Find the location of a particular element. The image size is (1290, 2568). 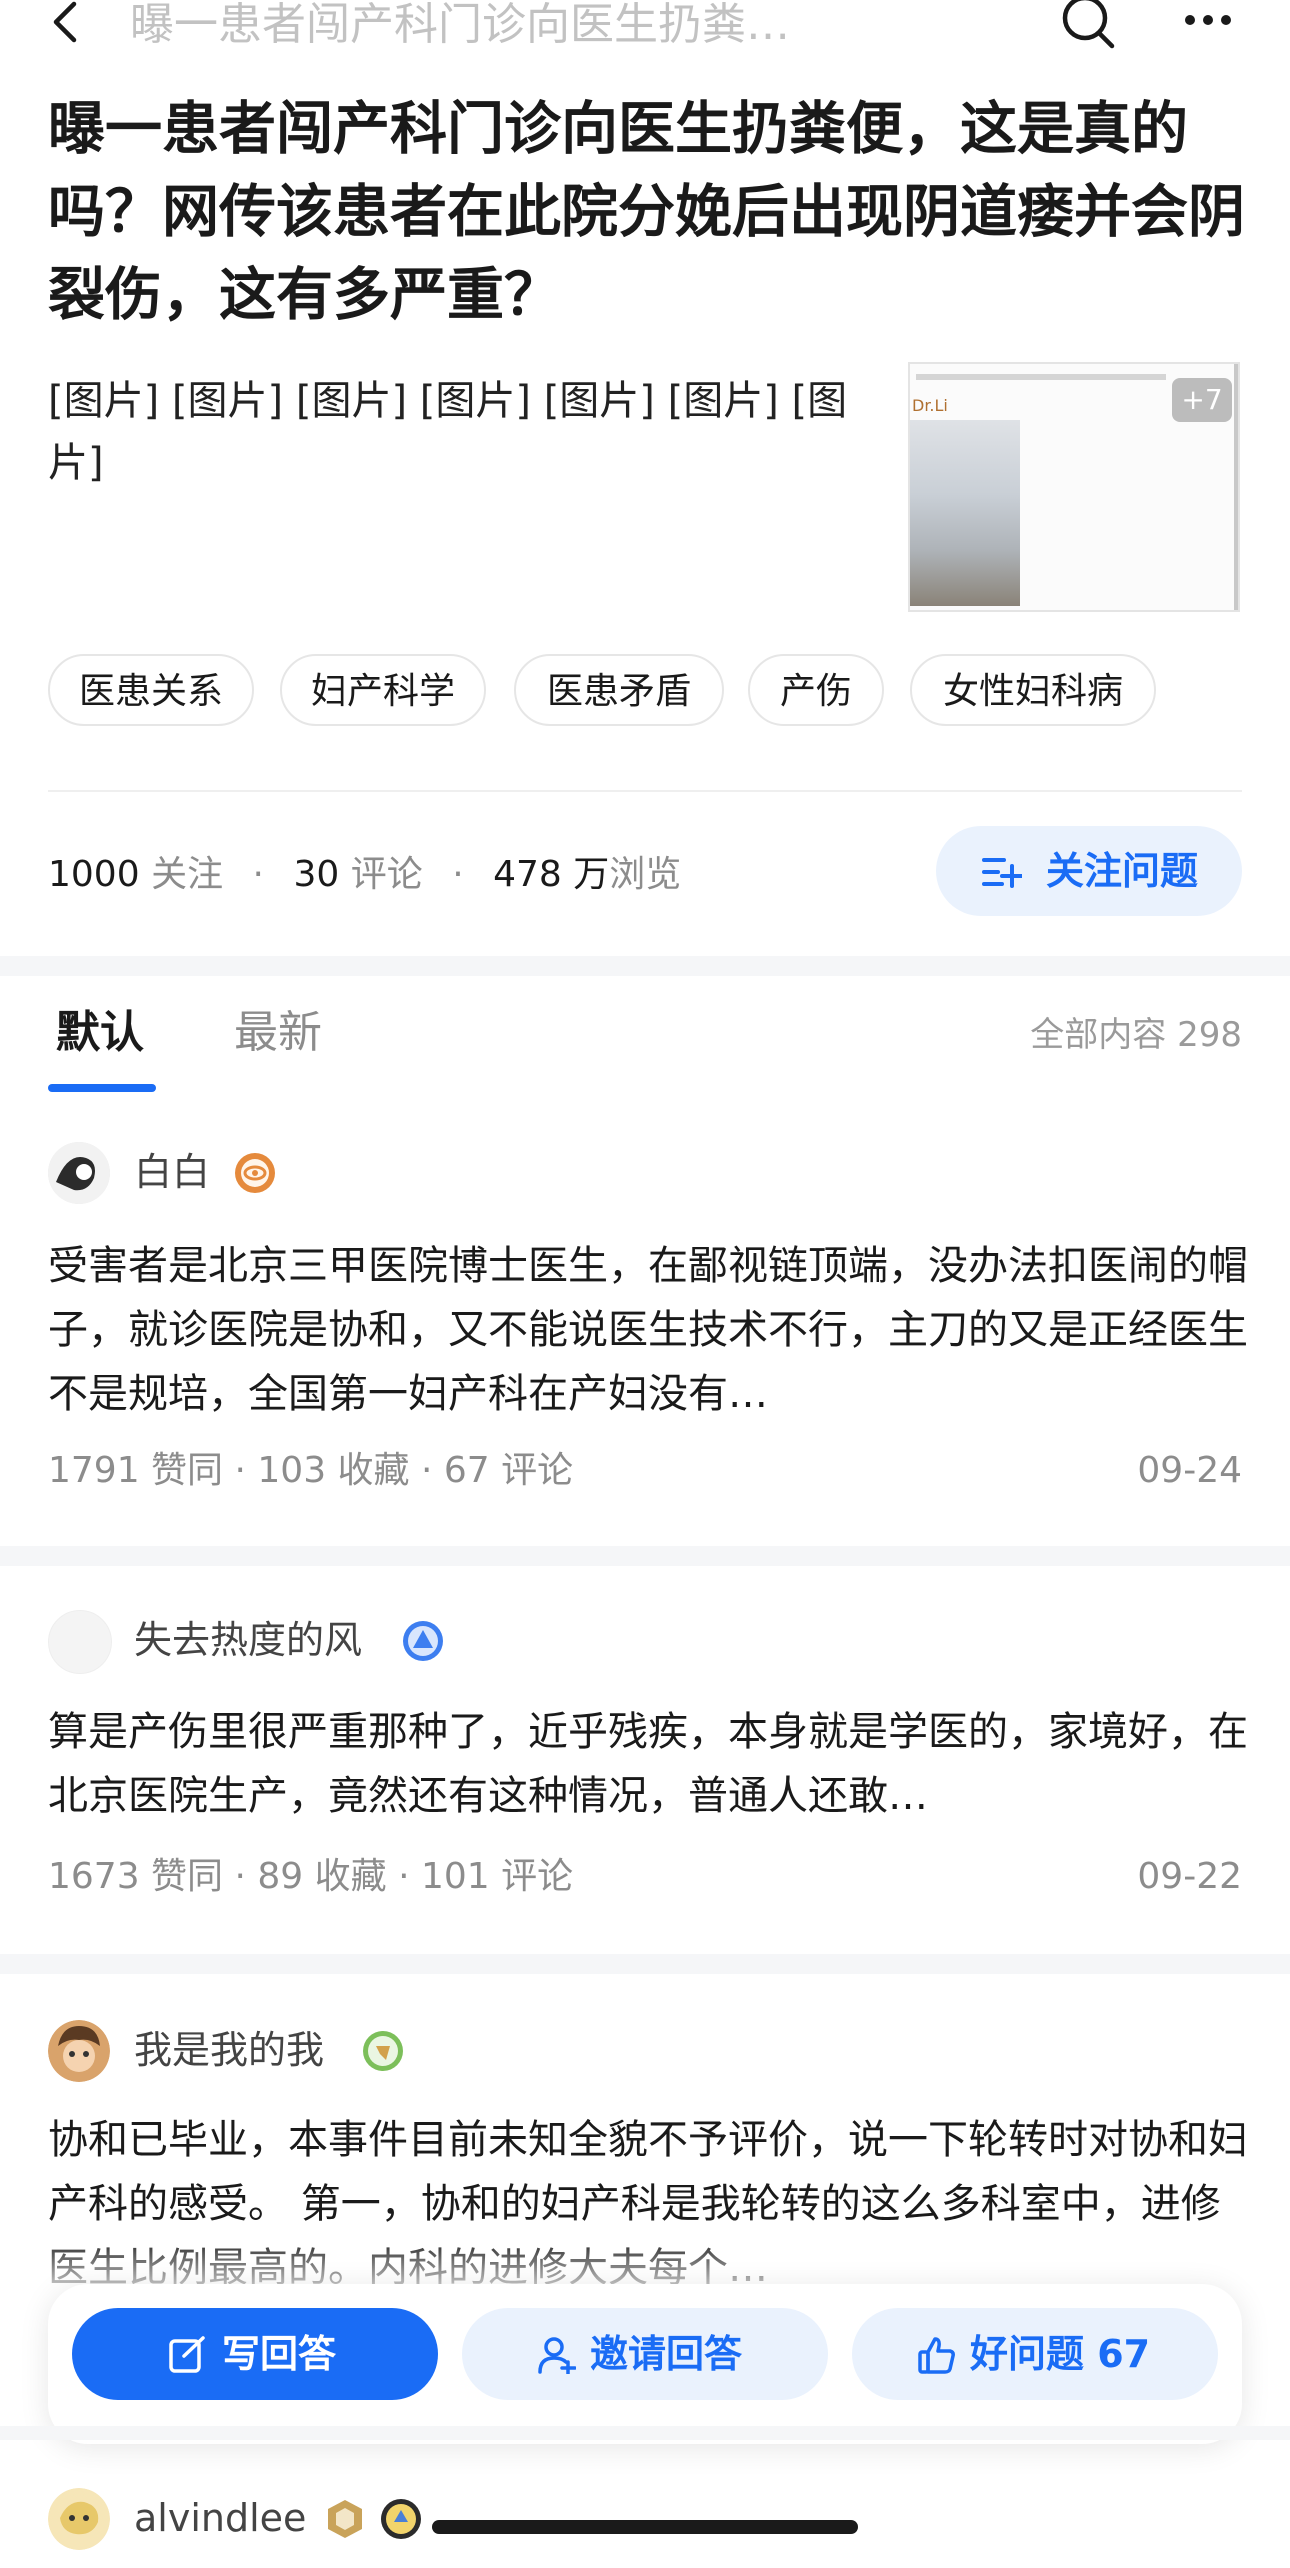

view-count: 478 万 is located at coordinates (551, 874).